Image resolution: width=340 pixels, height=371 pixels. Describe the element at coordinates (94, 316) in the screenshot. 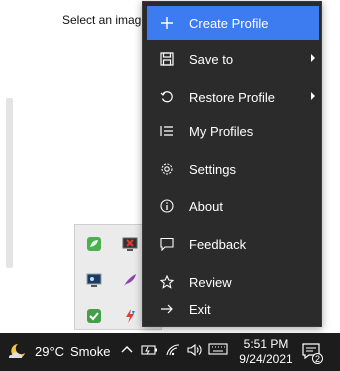

I see `green-check-icon` at that location.